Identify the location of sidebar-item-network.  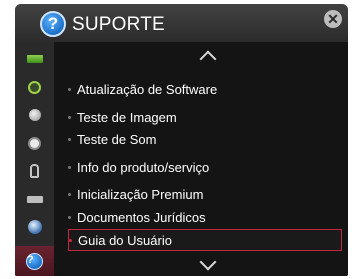
(34, 227).